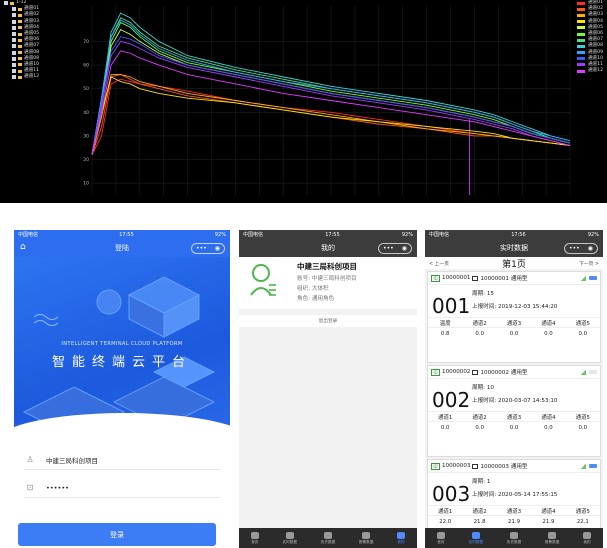 The width and height of the screenshot is (607, 548). I want to click on username-field: ♙ 中建三局科创项目, so click(122, 460).